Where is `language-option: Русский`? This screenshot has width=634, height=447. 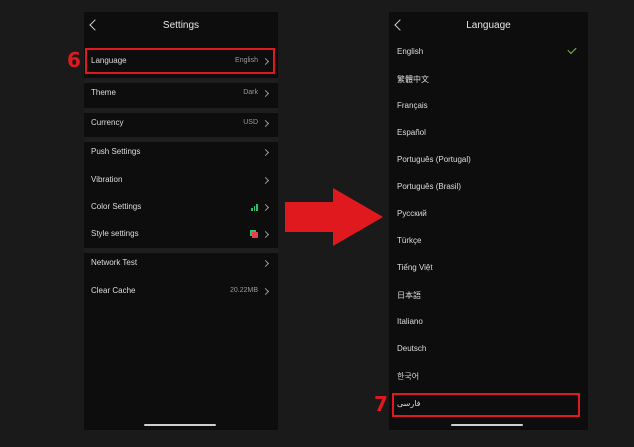 language-option: Русский is located at coordinates (488, 215).